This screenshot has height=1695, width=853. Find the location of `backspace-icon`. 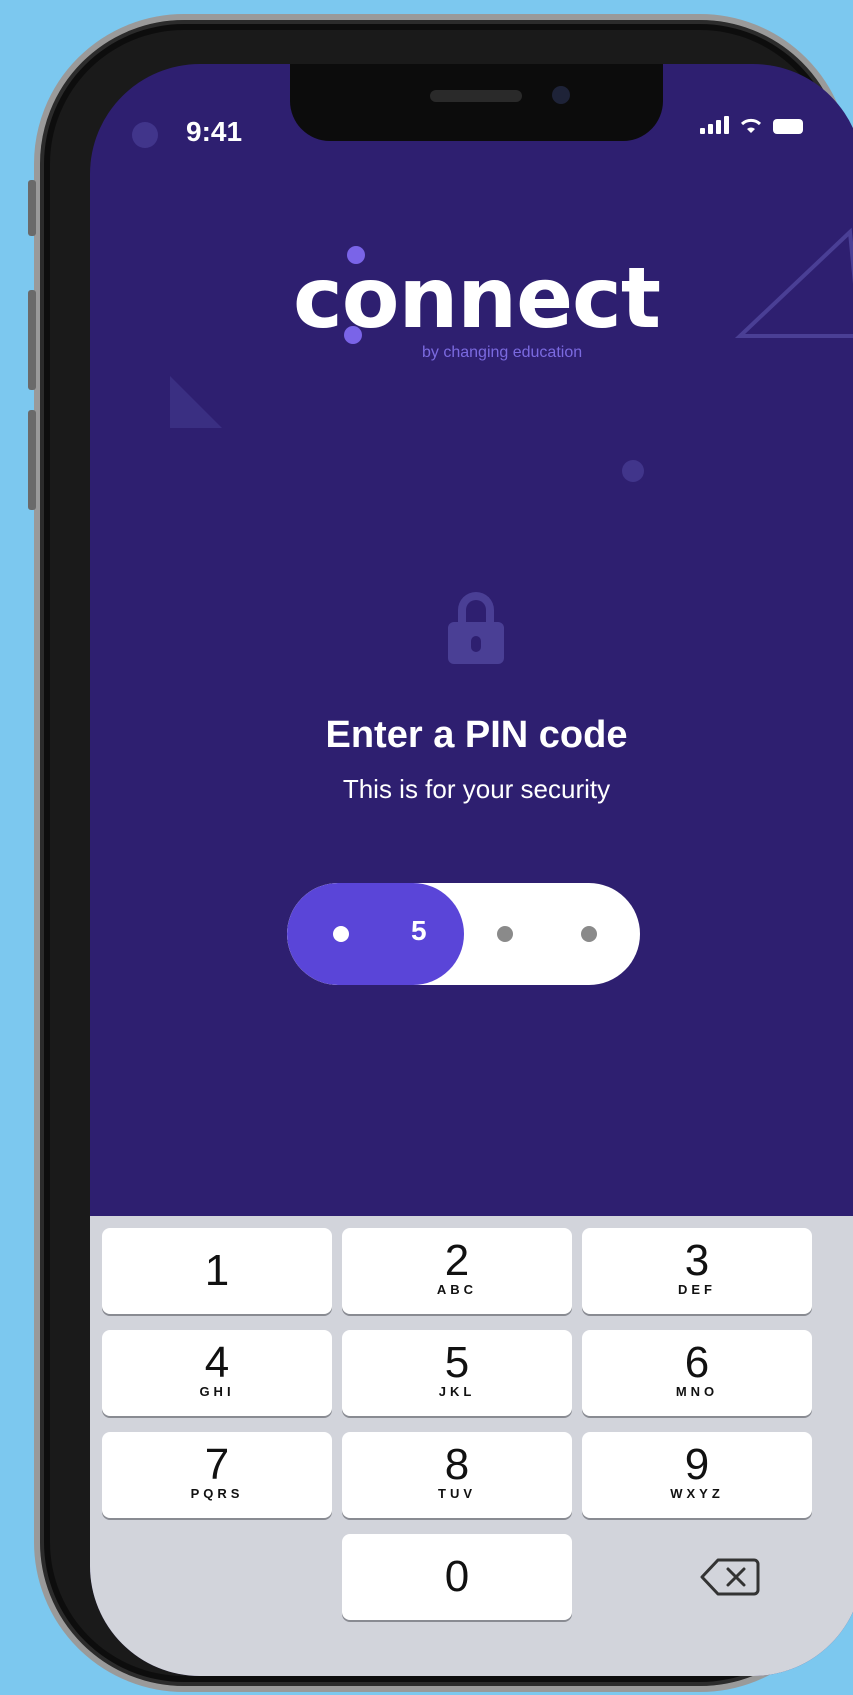

backspace-icon is located at coordinates (730, 1577).